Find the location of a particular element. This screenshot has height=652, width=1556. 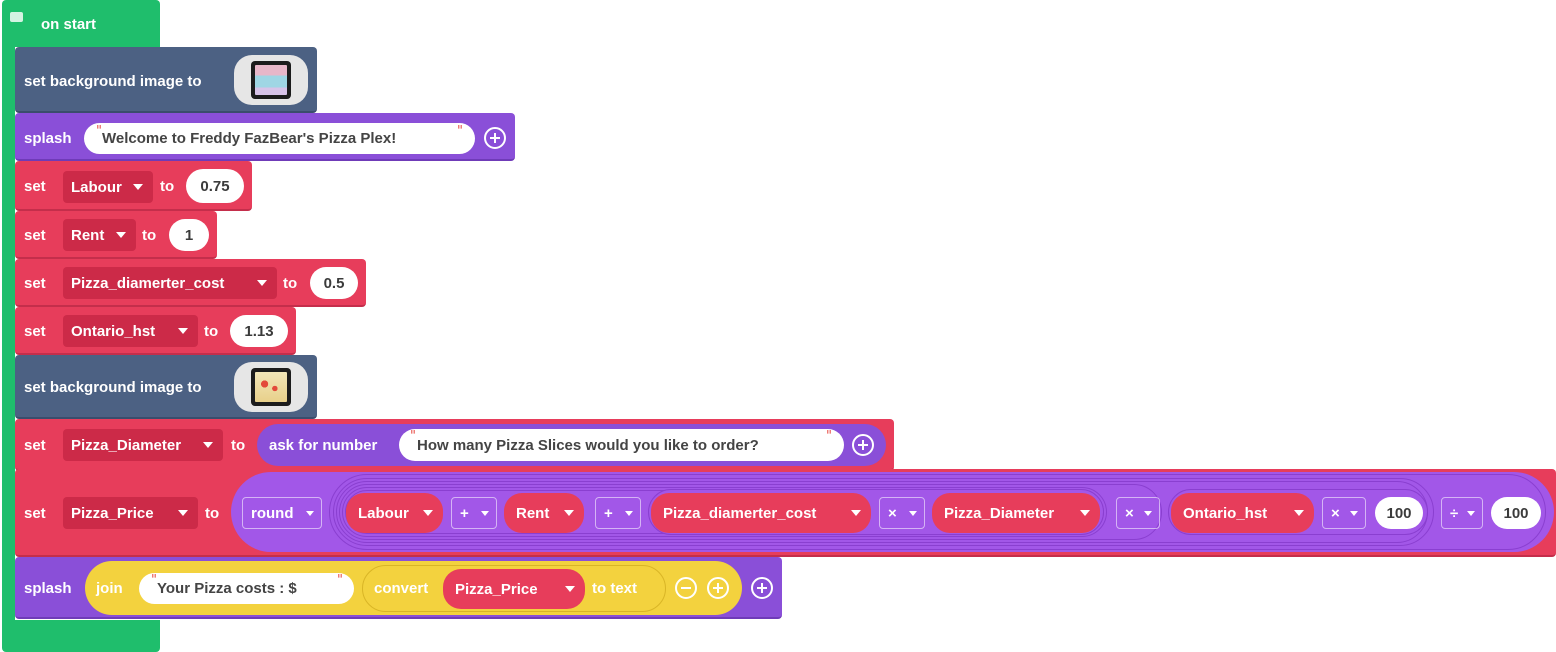

variable-dropdown-pizza-diamerter-cost: Pizza_diamerter_cost is located at coordinates (170, 283).